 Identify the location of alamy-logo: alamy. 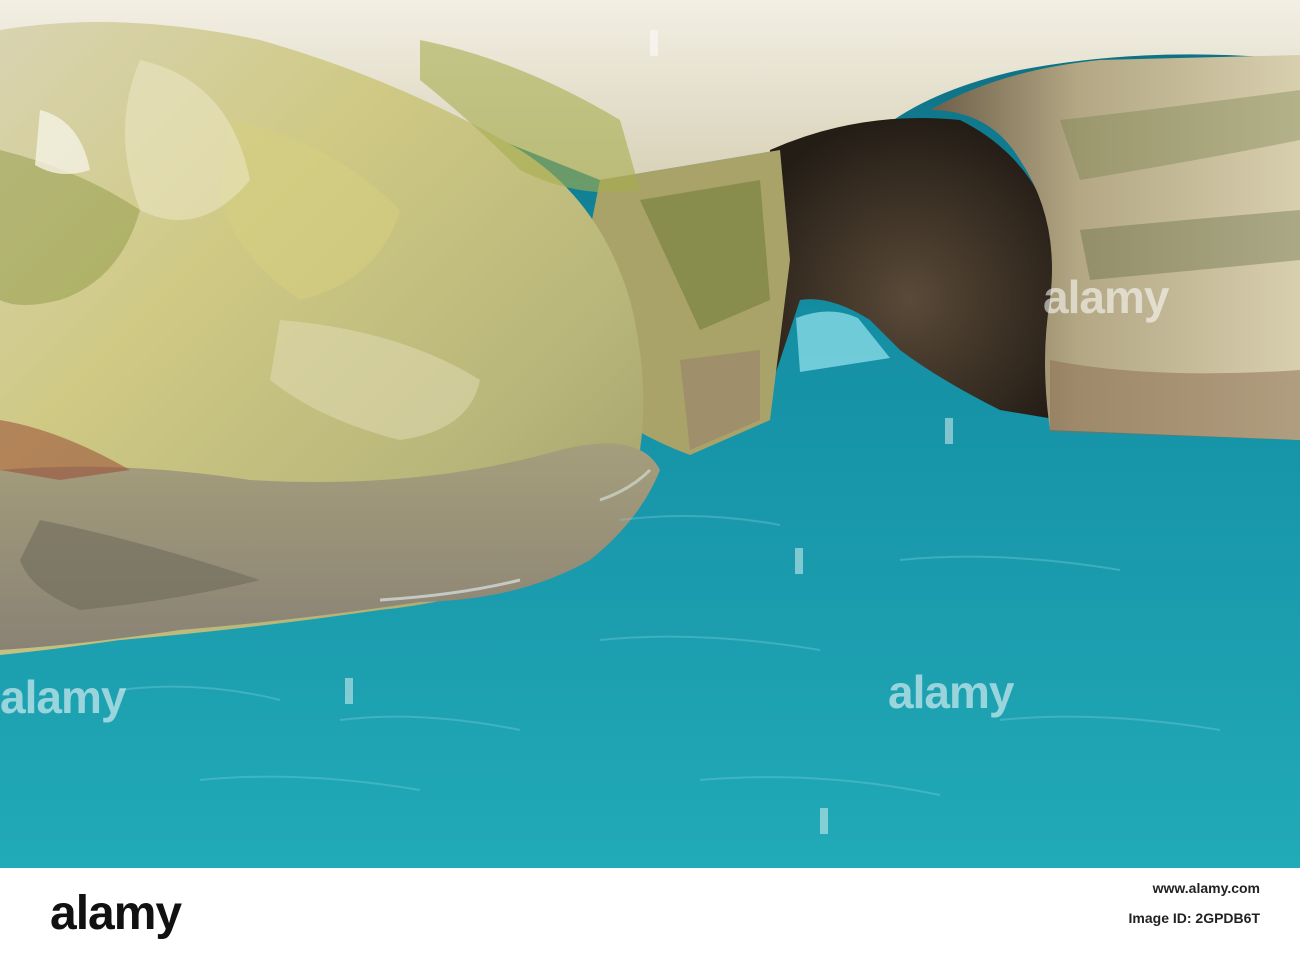
(116, 913).